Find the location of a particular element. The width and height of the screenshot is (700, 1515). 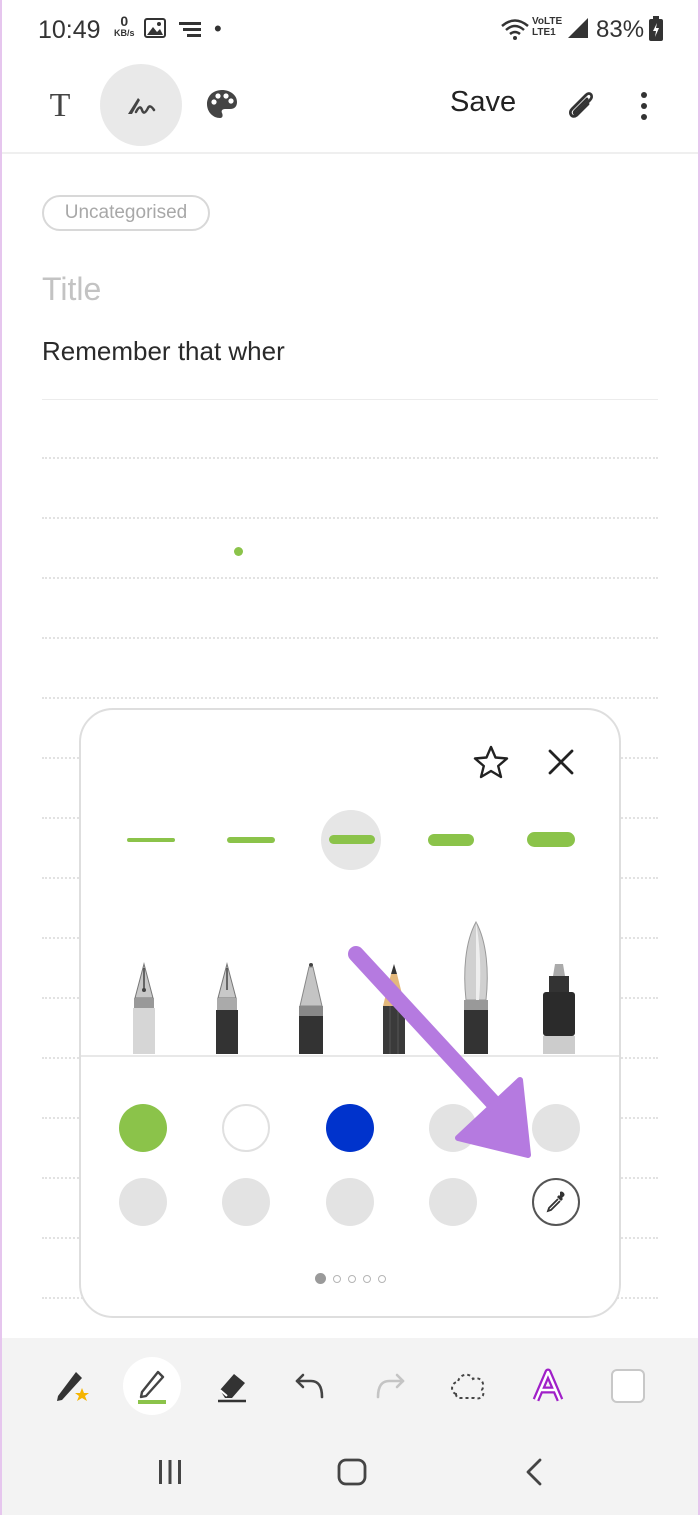

fountain-pen-1-icon is located at coordinates (144, 1008).